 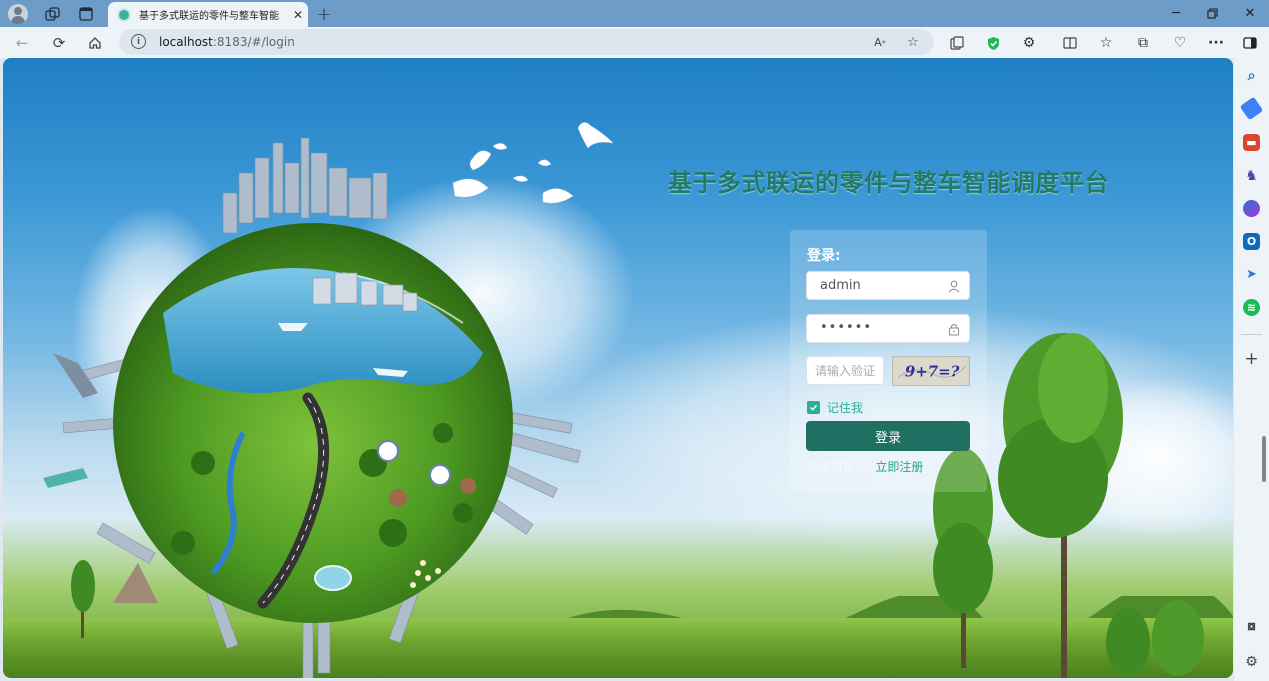 What do you see at coordinates (1251, 626) in the screenshot?
I see `screenshot-icon: ⧇` at bounding box center [1251, 626].